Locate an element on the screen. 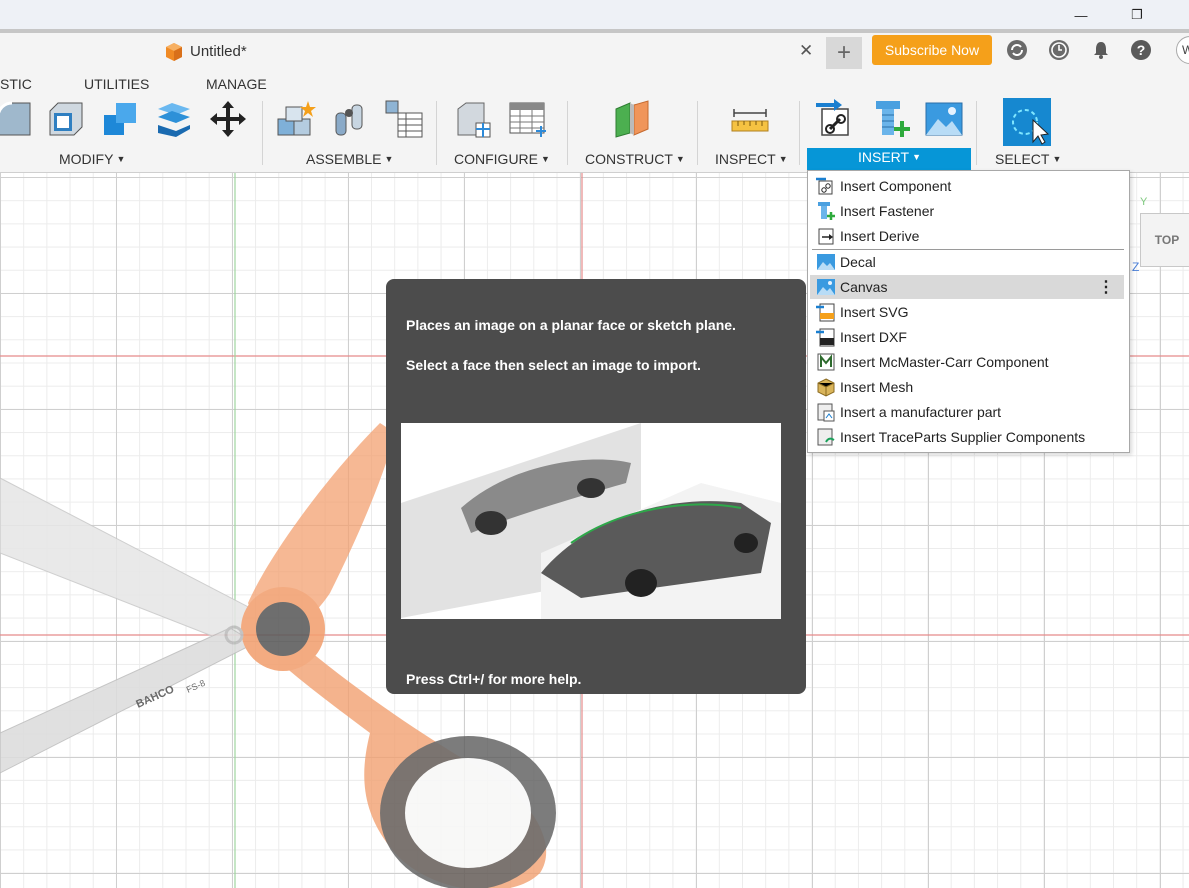 This screenshot has width=1189, height=888. document-title: Untitled* is located at coordinates (218, 51).